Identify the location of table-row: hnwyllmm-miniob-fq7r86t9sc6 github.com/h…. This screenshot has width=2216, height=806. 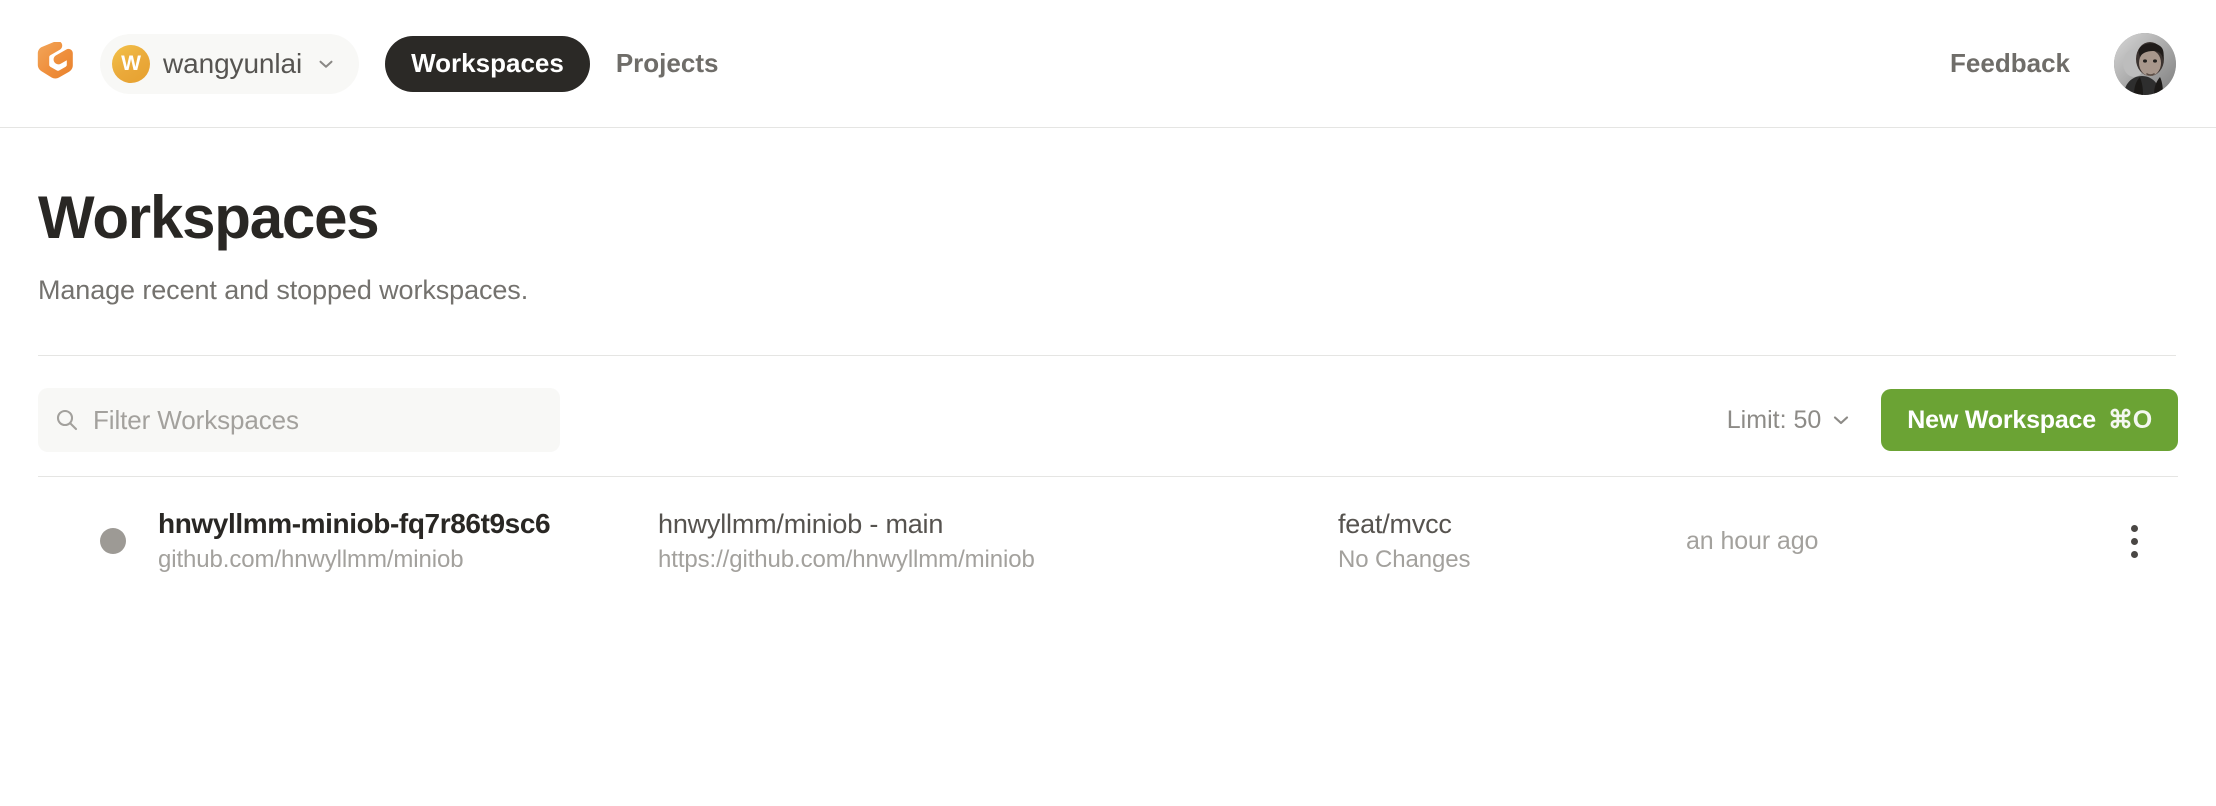
(1108, 541).